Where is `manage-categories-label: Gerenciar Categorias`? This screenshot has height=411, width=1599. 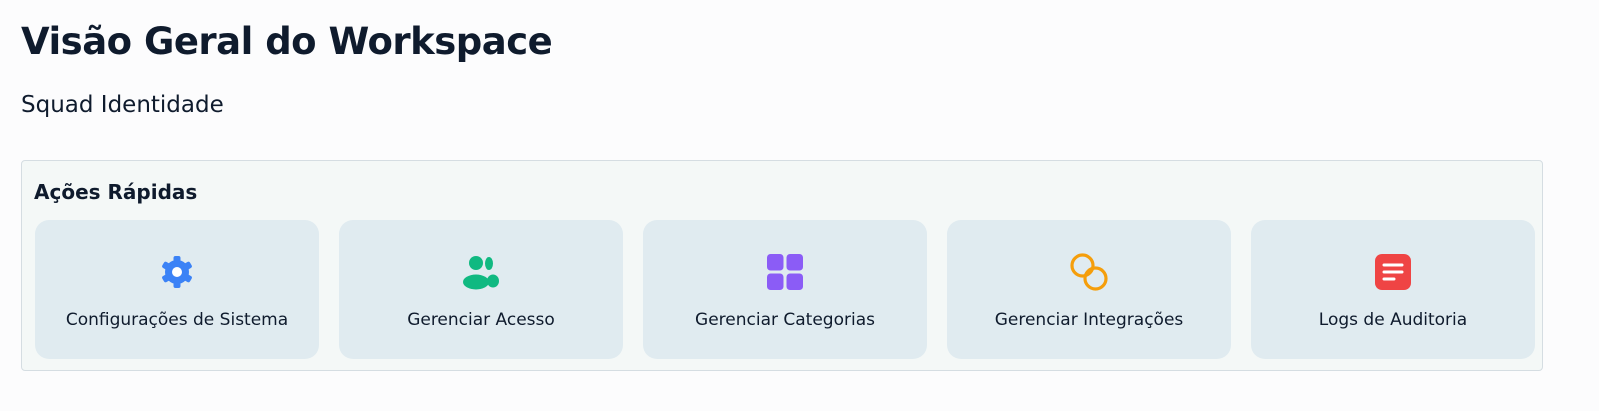
manage-categories-label: Gerenciar Categorias is located at coordinates (785, 320).